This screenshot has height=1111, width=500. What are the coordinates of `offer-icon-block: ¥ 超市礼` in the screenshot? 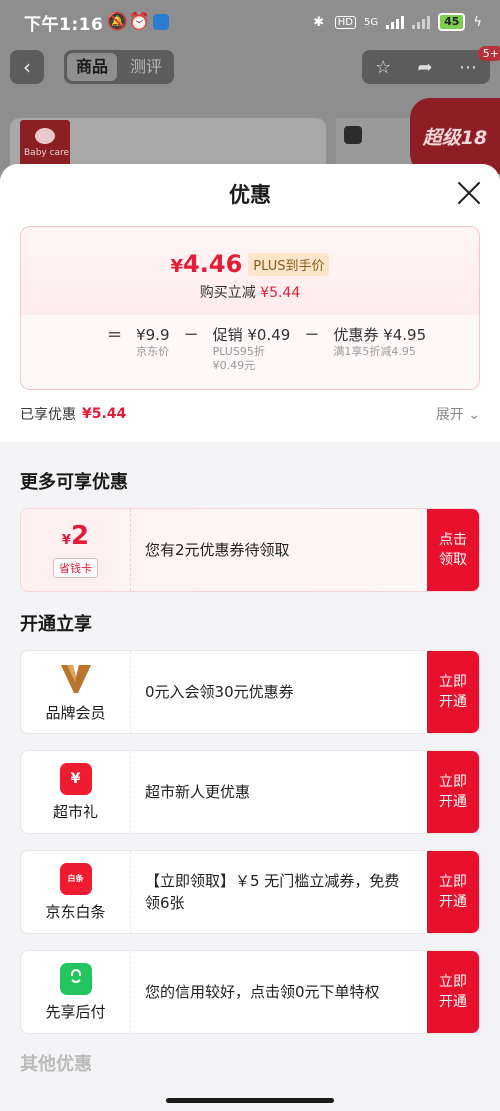 It's located at (76, 792).